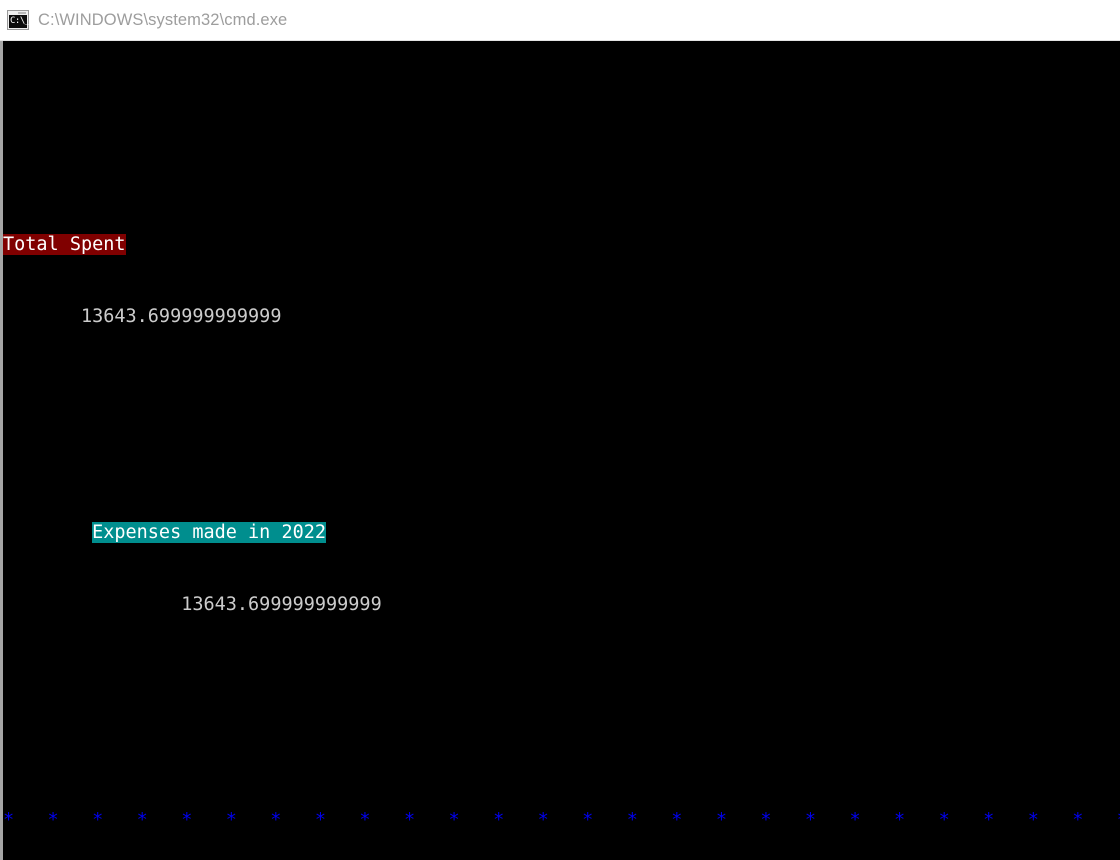 This screenshot has width=1120, height=860. Describe the element at coordinates (64, 244) in the screenshot. I see `total-spent-label: Total Spent` at that location.